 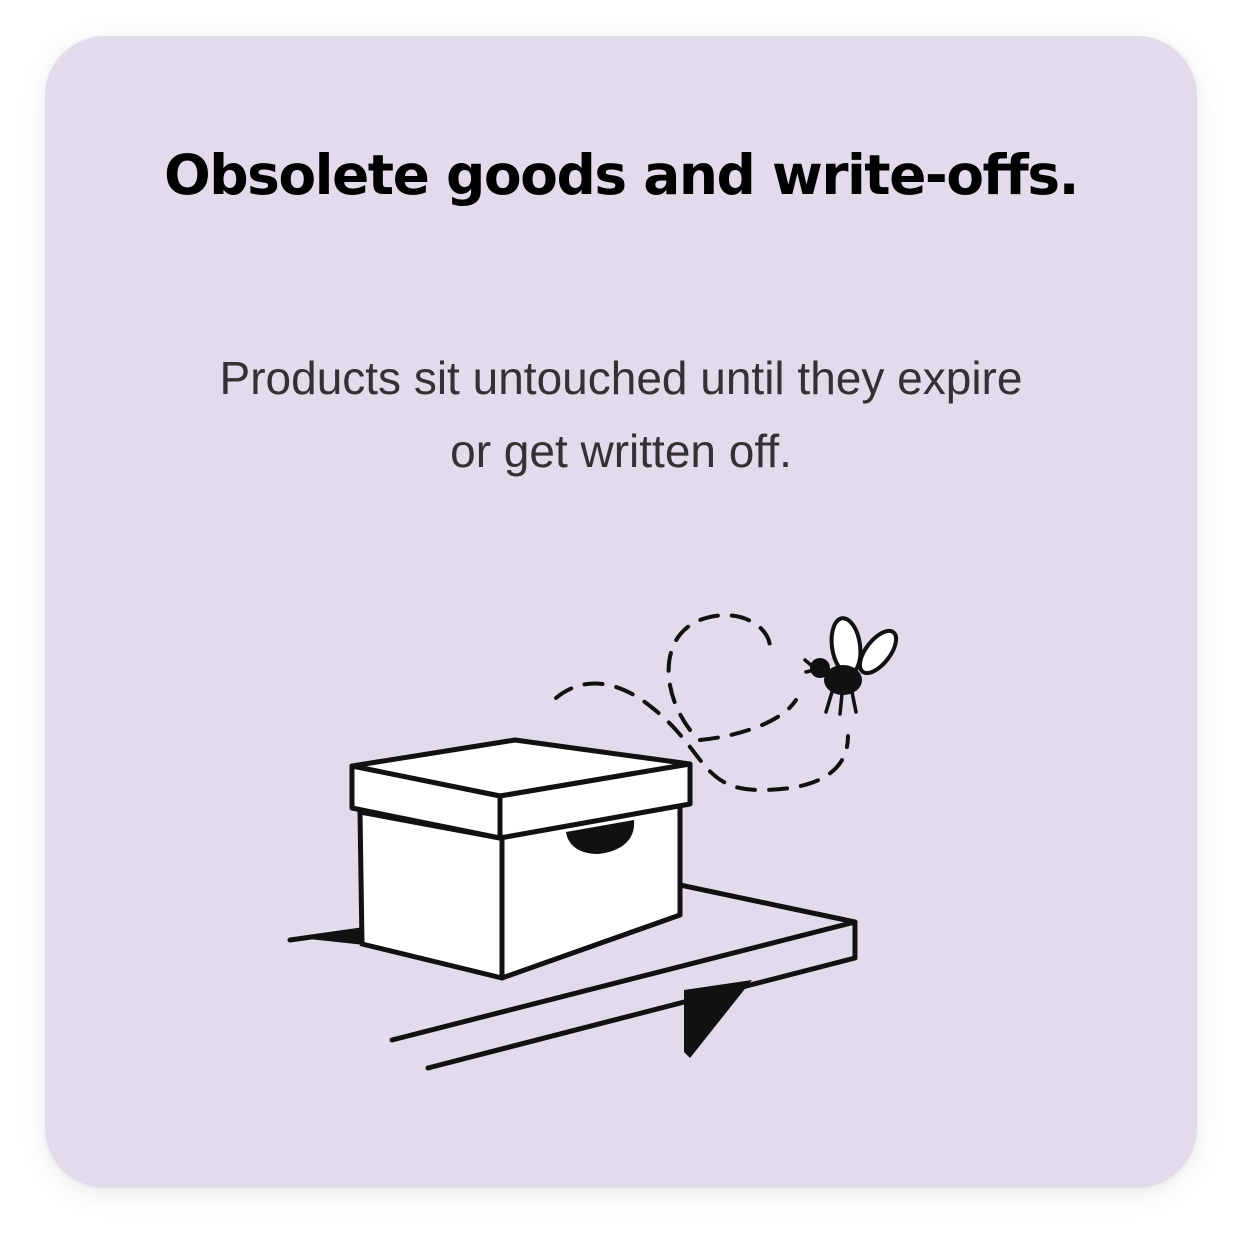 What do you see at coordinates (851, 666) in the screenshot?
I see `fly-icon` at bounding box center [851, 666].